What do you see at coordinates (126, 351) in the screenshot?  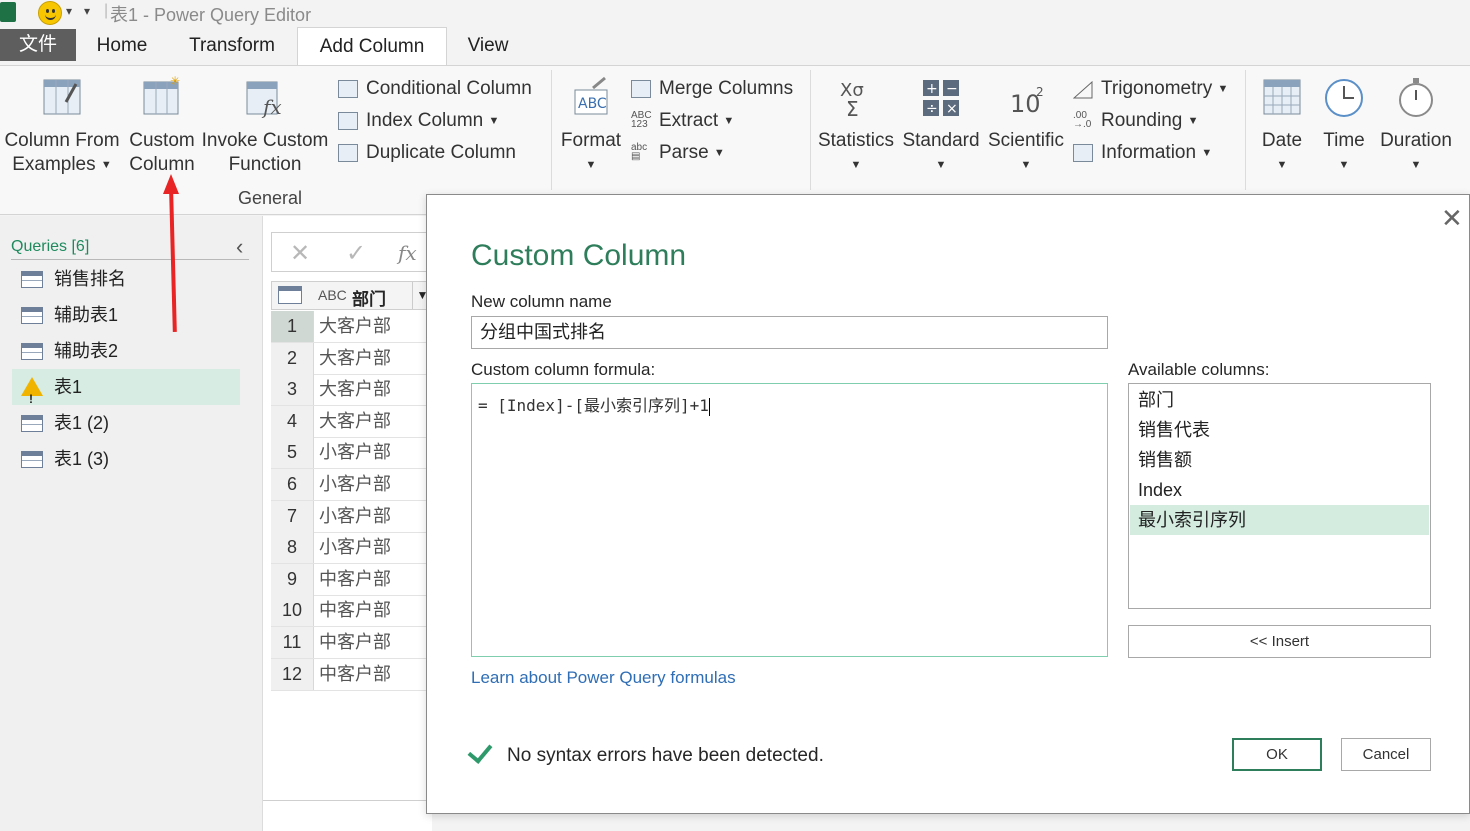 I see `query-item: 辅助表2` at bounding box center [126, 351].